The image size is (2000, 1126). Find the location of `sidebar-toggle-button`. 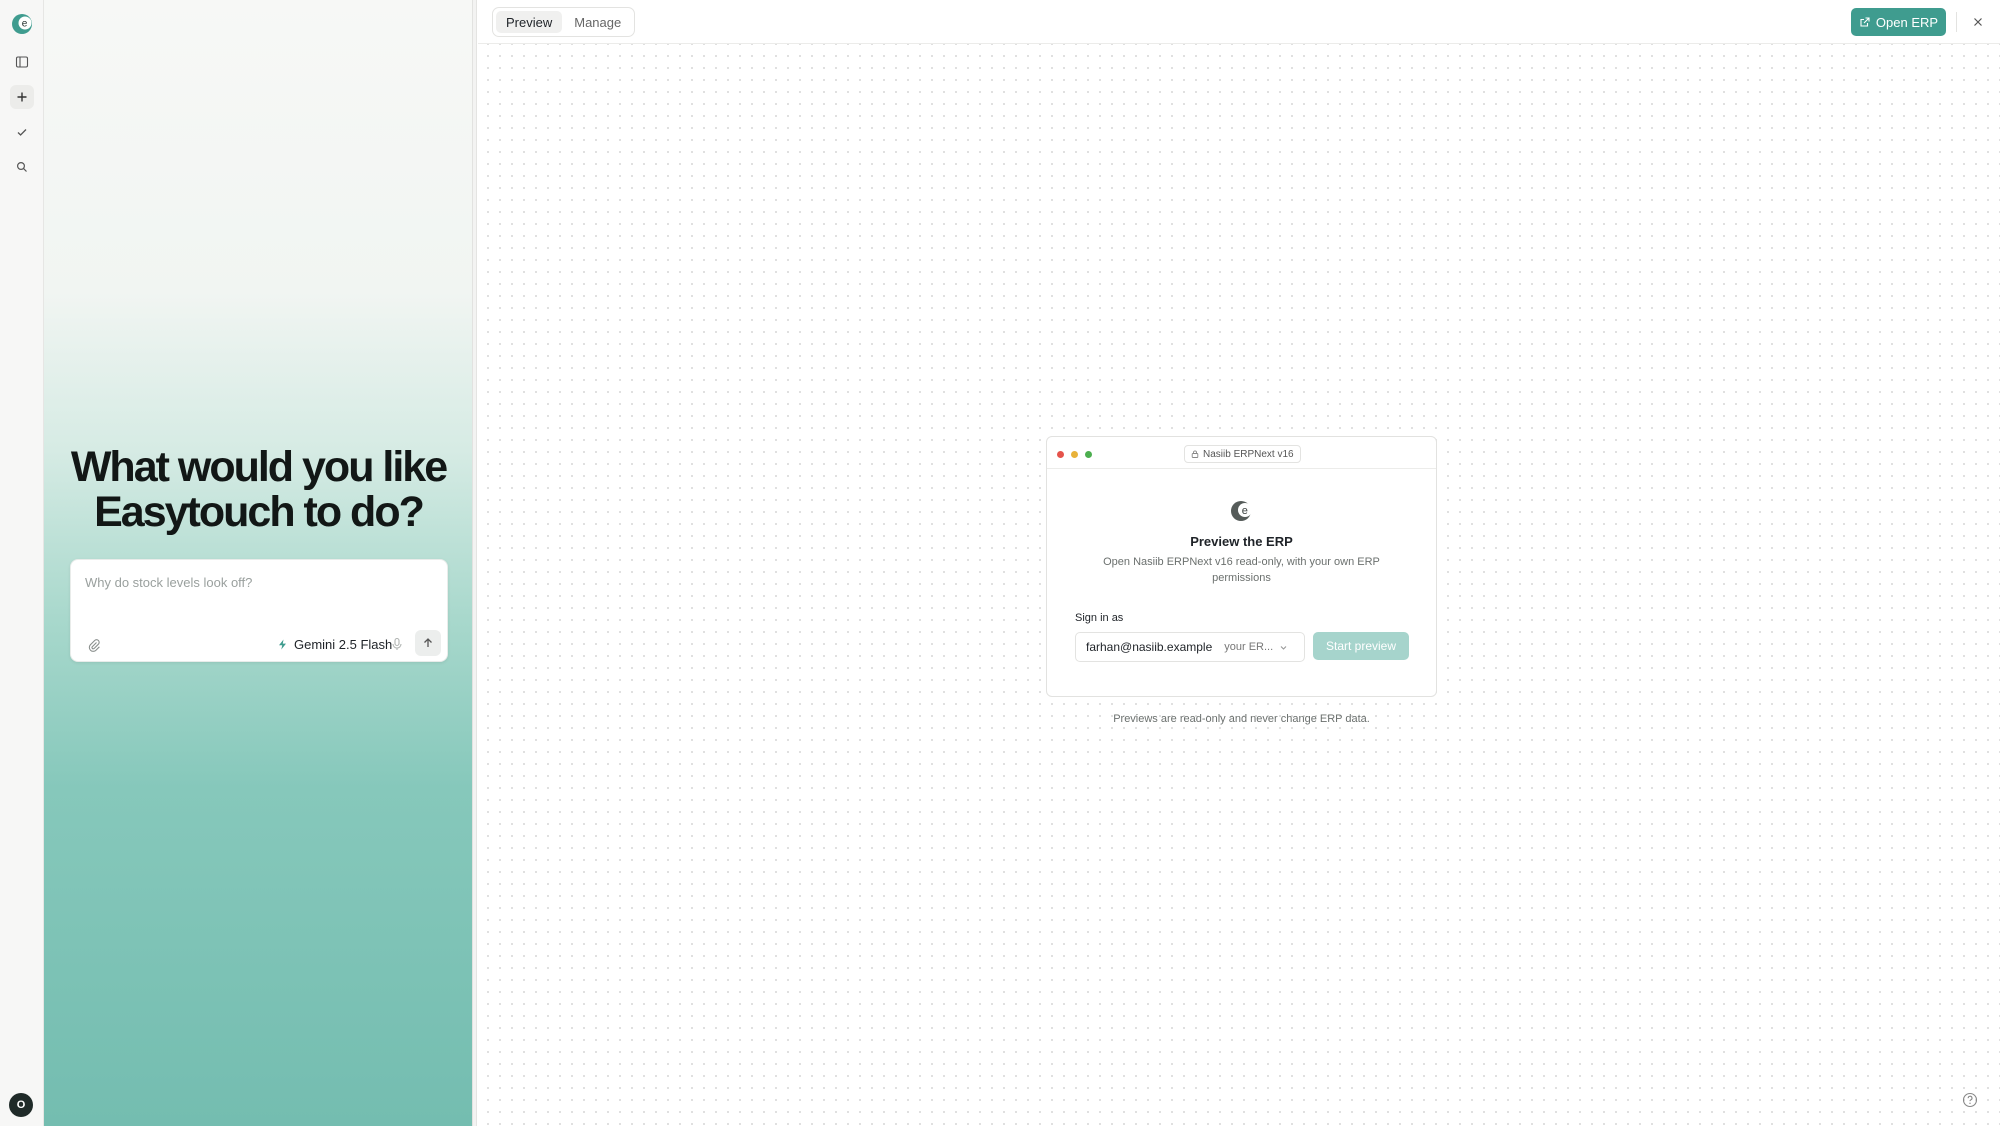

sidebar-toggle-button is located at coordinates (22, 62).